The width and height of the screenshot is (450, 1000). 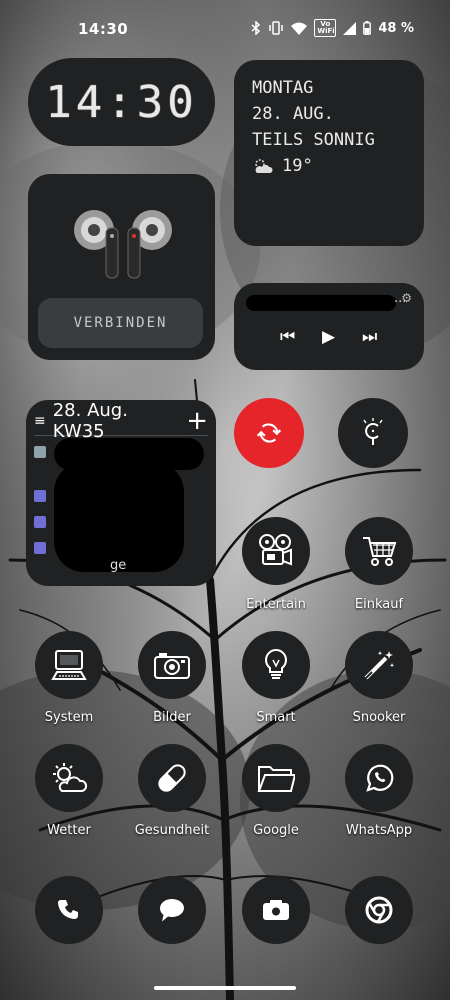 I want to click on whatsapp-icon, so click(x=380, y=778).